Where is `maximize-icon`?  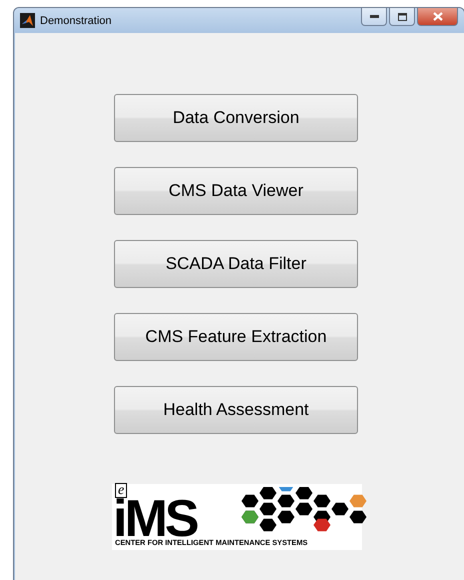 maximize-icon is located at coordinates (402, 16).